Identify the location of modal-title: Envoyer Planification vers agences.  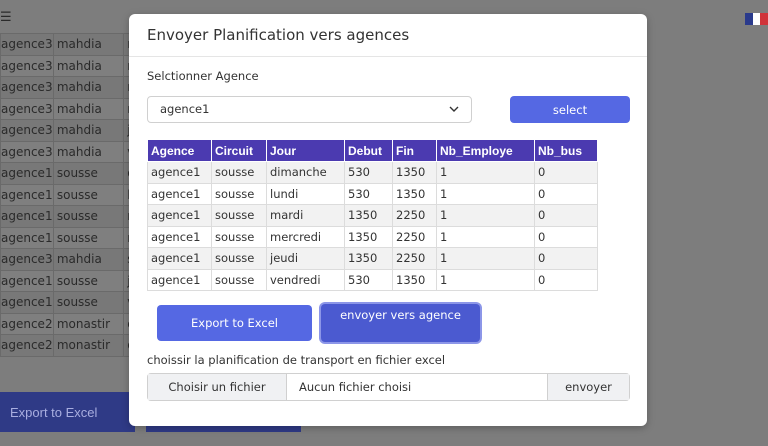
(278, 35).